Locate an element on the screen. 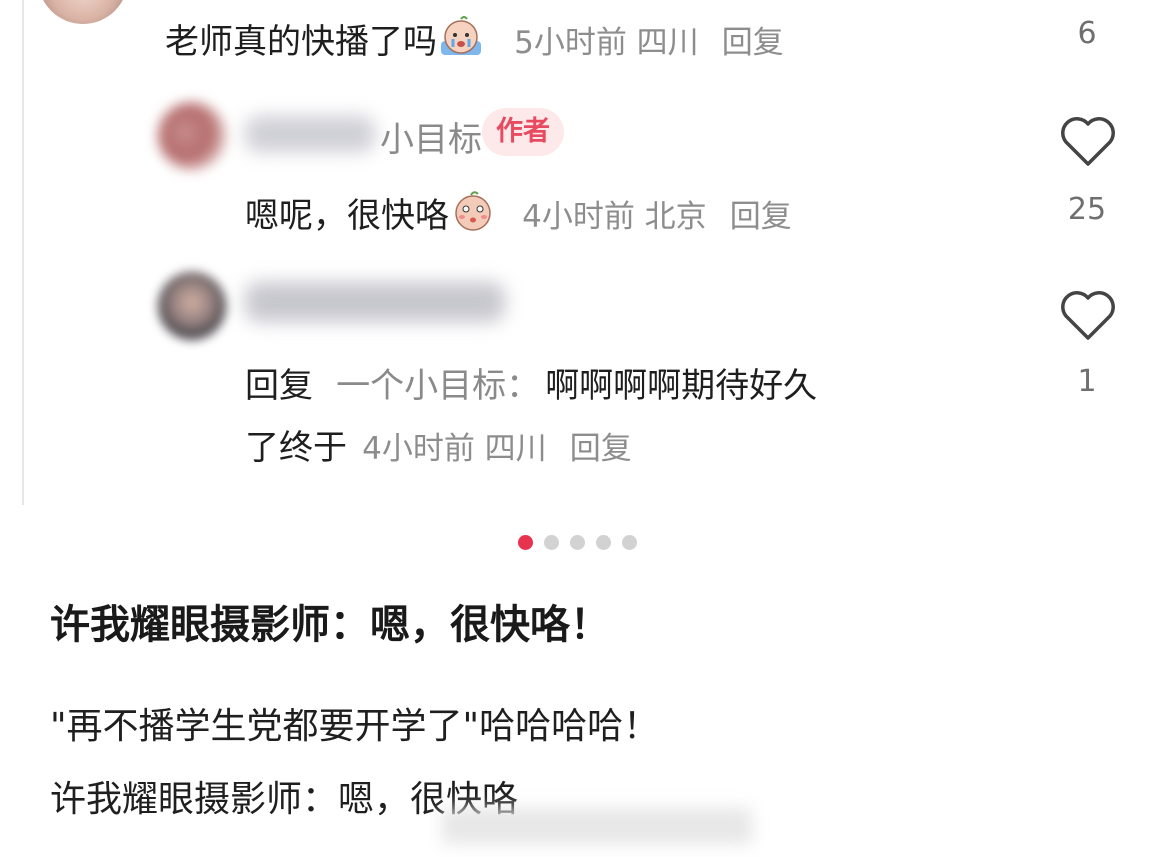  post-headline: 许我耀眼摄影师：嗯，很快咯！ is located at coordinates (330, 625).